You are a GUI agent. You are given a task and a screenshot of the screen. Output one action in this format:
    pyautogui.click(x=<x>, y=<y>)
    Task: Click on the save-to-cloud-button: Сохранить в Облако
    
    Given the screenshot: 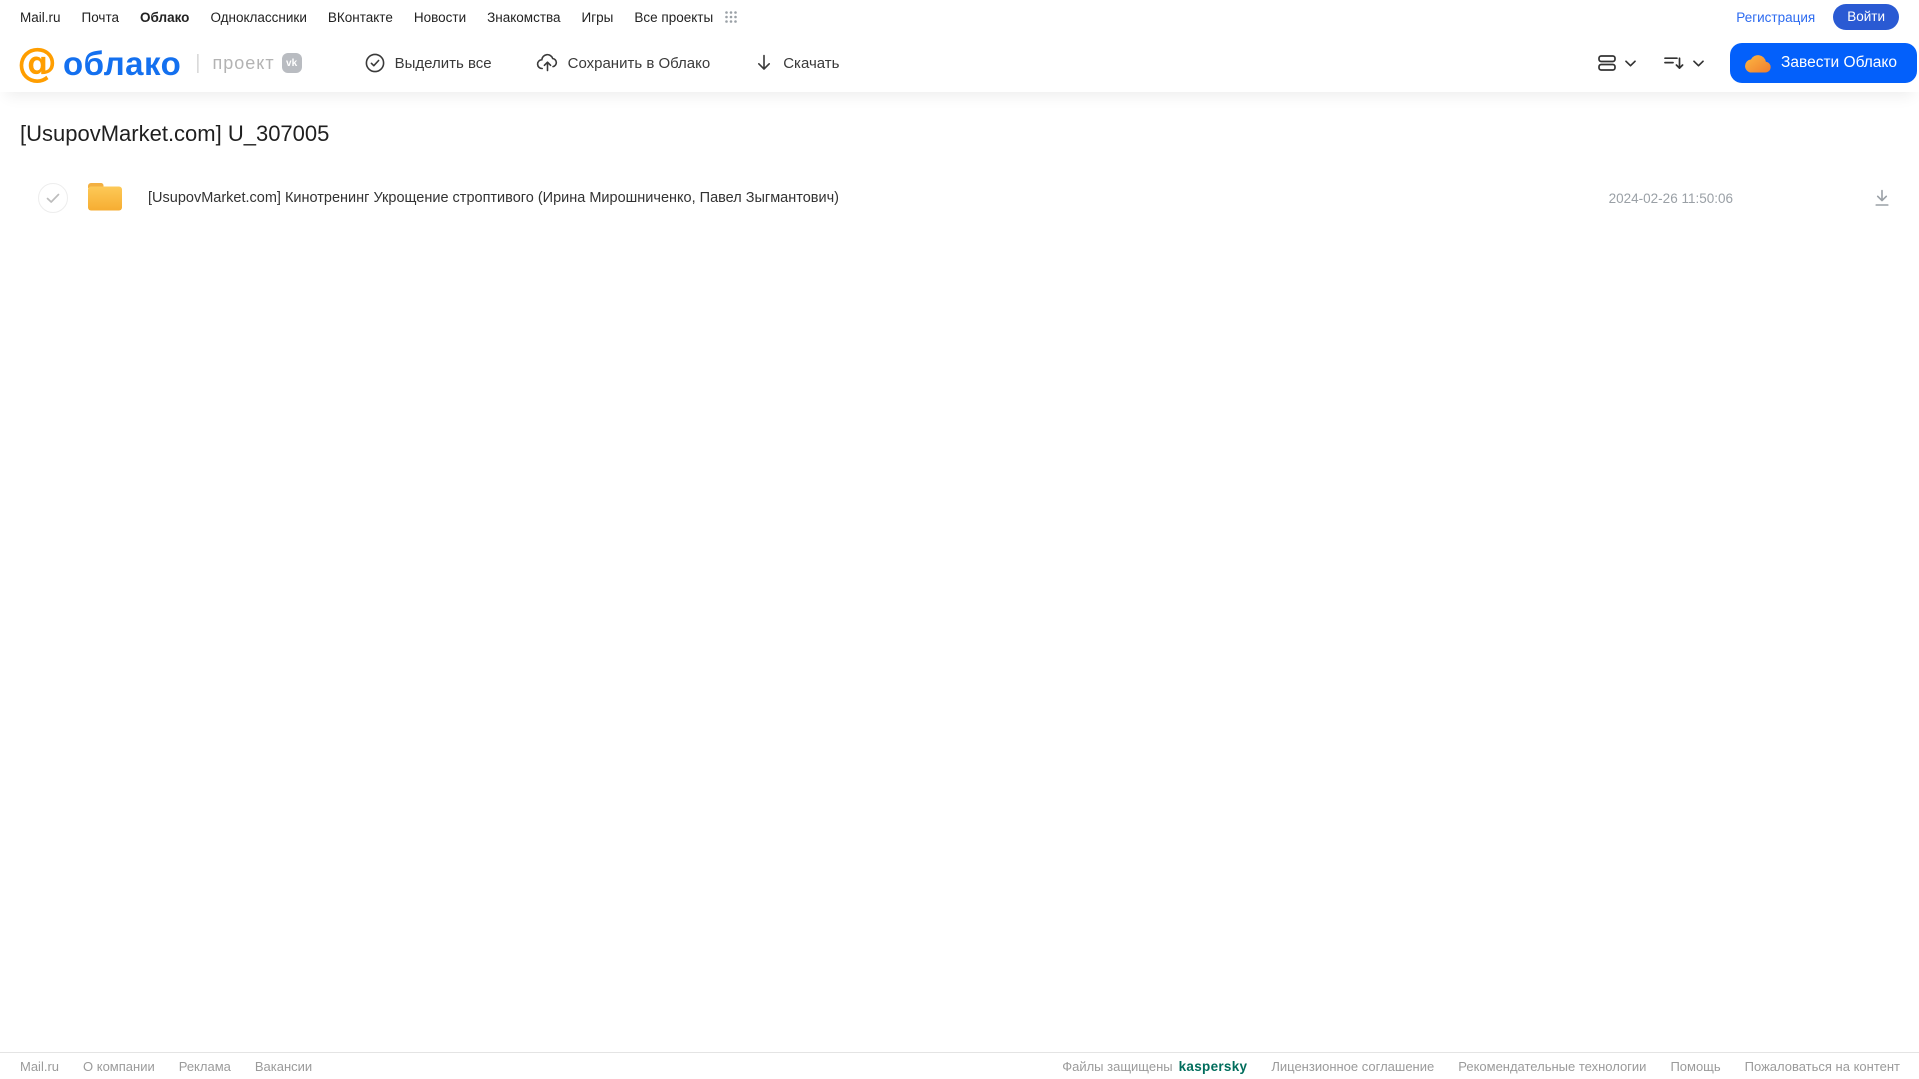 What is the action you would take?
    pyautogui.click(x=623, y=63)
    